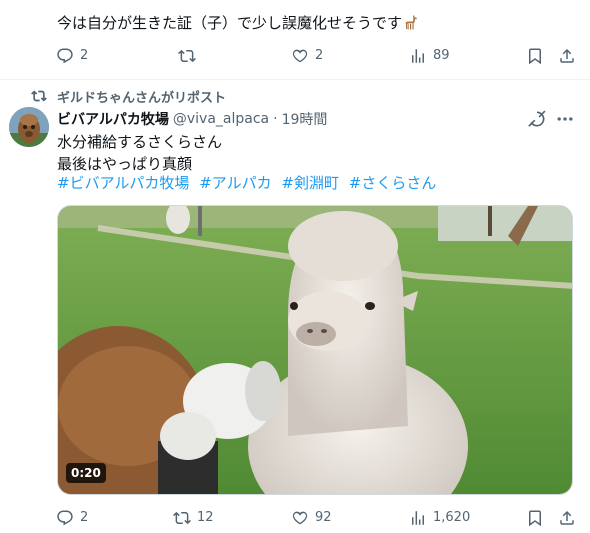 The width and height of the screenshot is (590, 533). What do you see at coordinates (439, 518) in the screenshot?
I see `views-button: 1,620` at bounding box center [439, 518].